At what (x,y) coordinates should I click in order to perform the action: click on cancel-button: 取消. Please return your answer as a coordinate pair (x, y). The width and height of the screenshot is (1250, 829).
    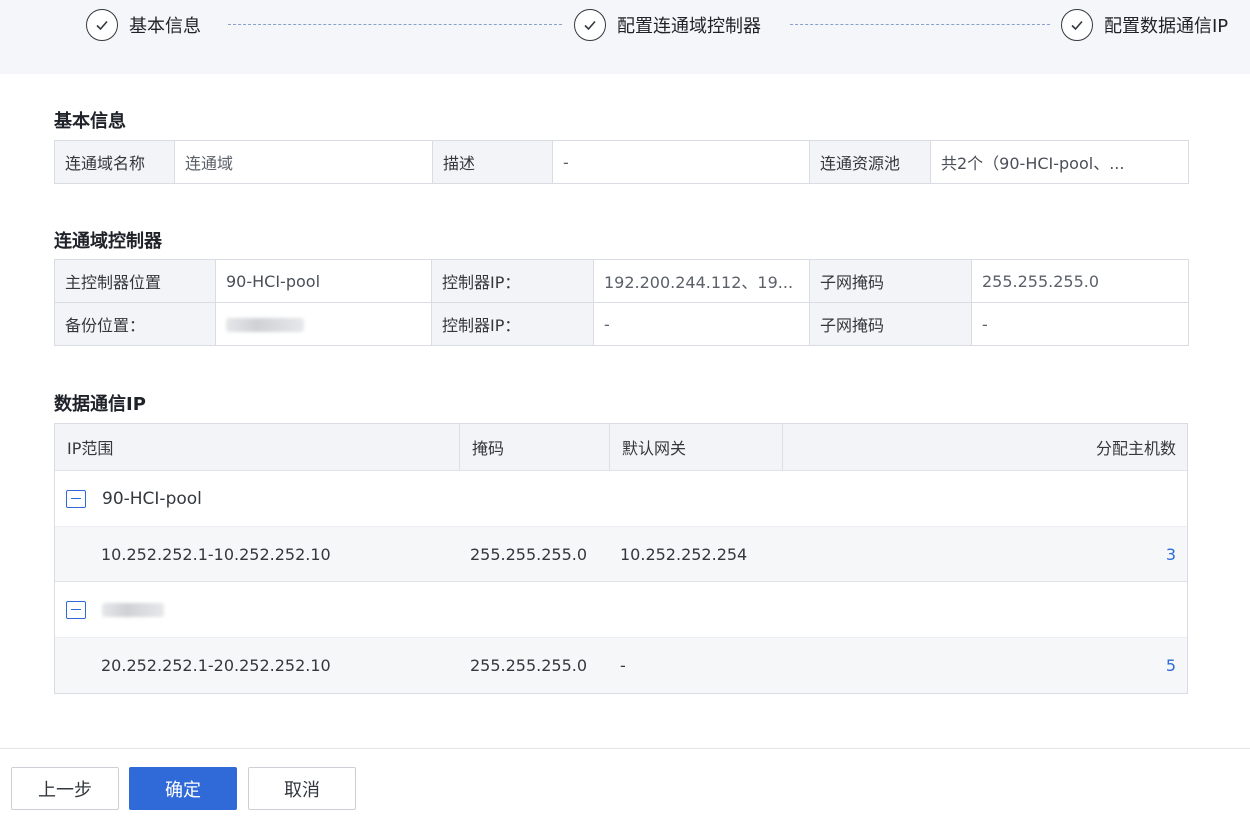
    Looking at the image, I should click on (302, 788).